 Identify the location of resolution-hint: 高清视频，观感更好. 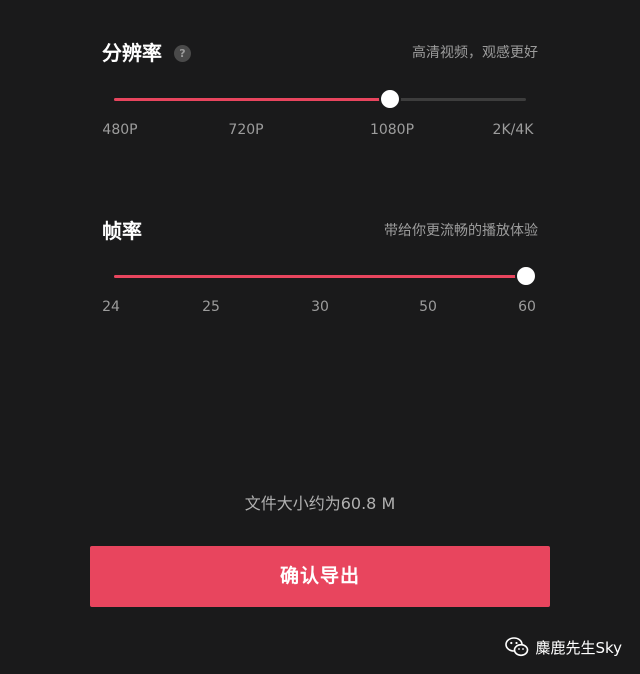
(475, 53).